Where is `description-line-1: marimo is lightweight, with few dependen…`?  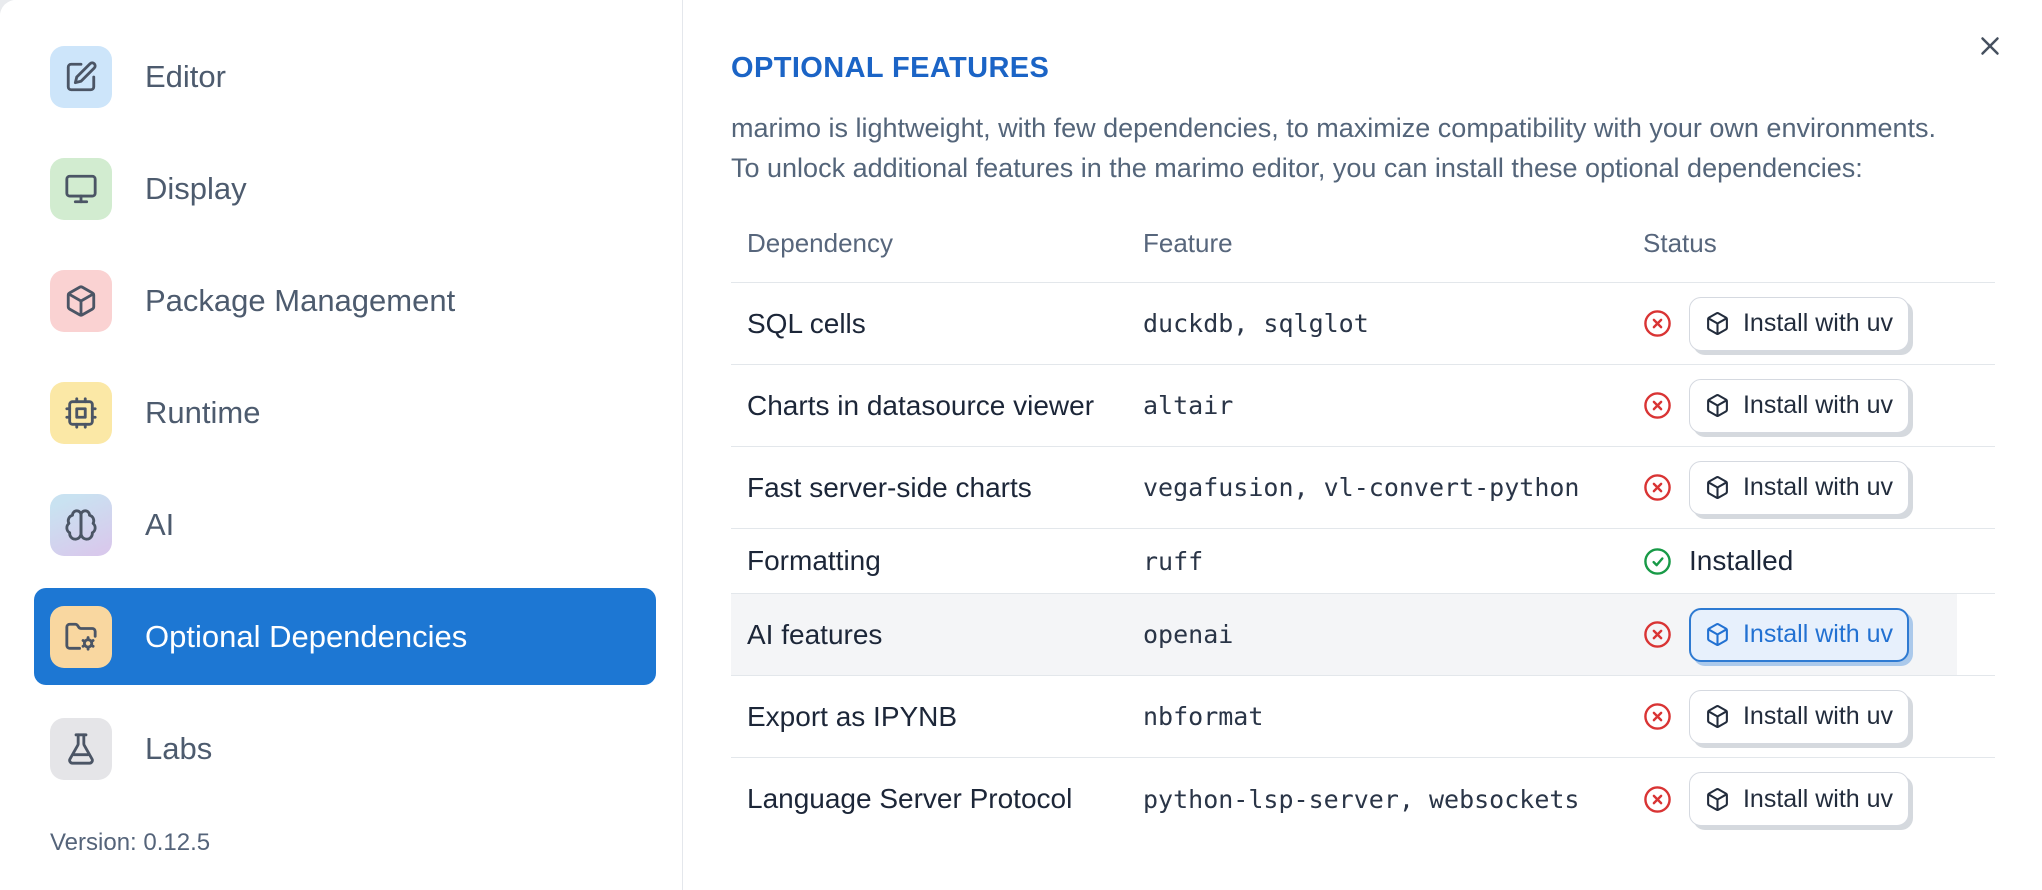 description-line-1: marimo is lightweight, with few dependen… is located at coordinates (1334, 128).